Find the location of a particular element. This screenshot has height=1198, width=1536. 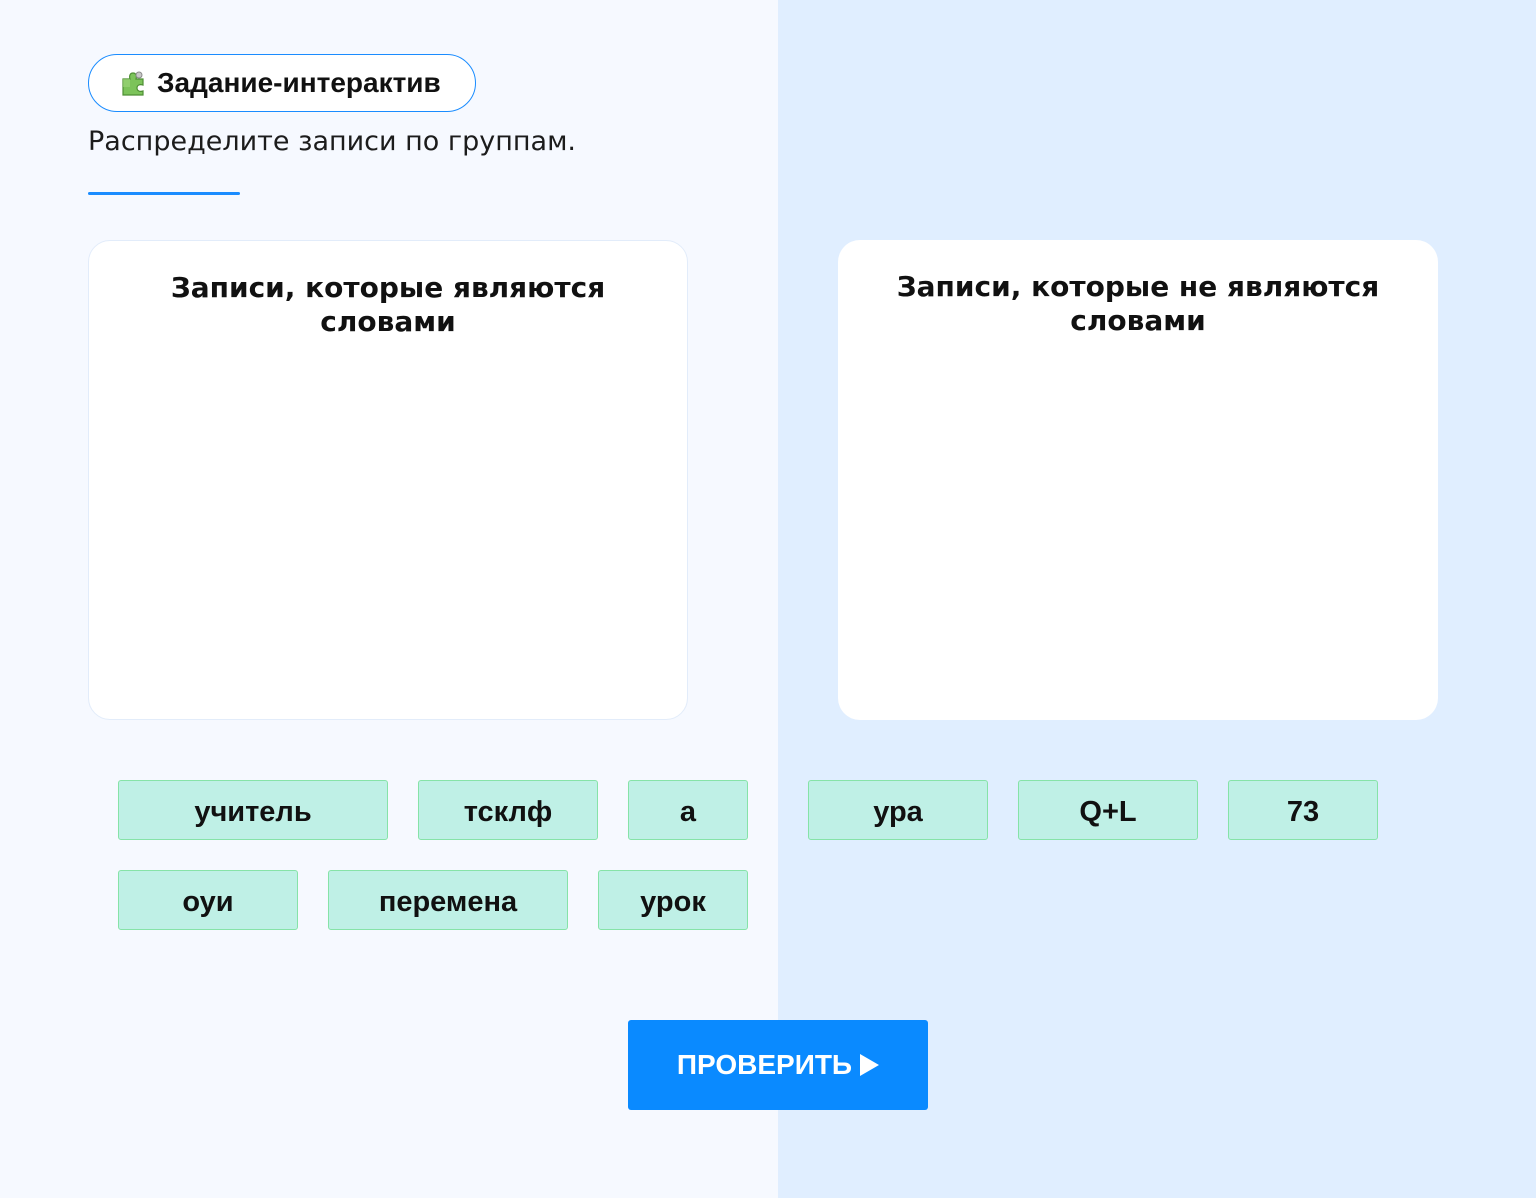

chip-a: а is located at coordinates (688, 810).